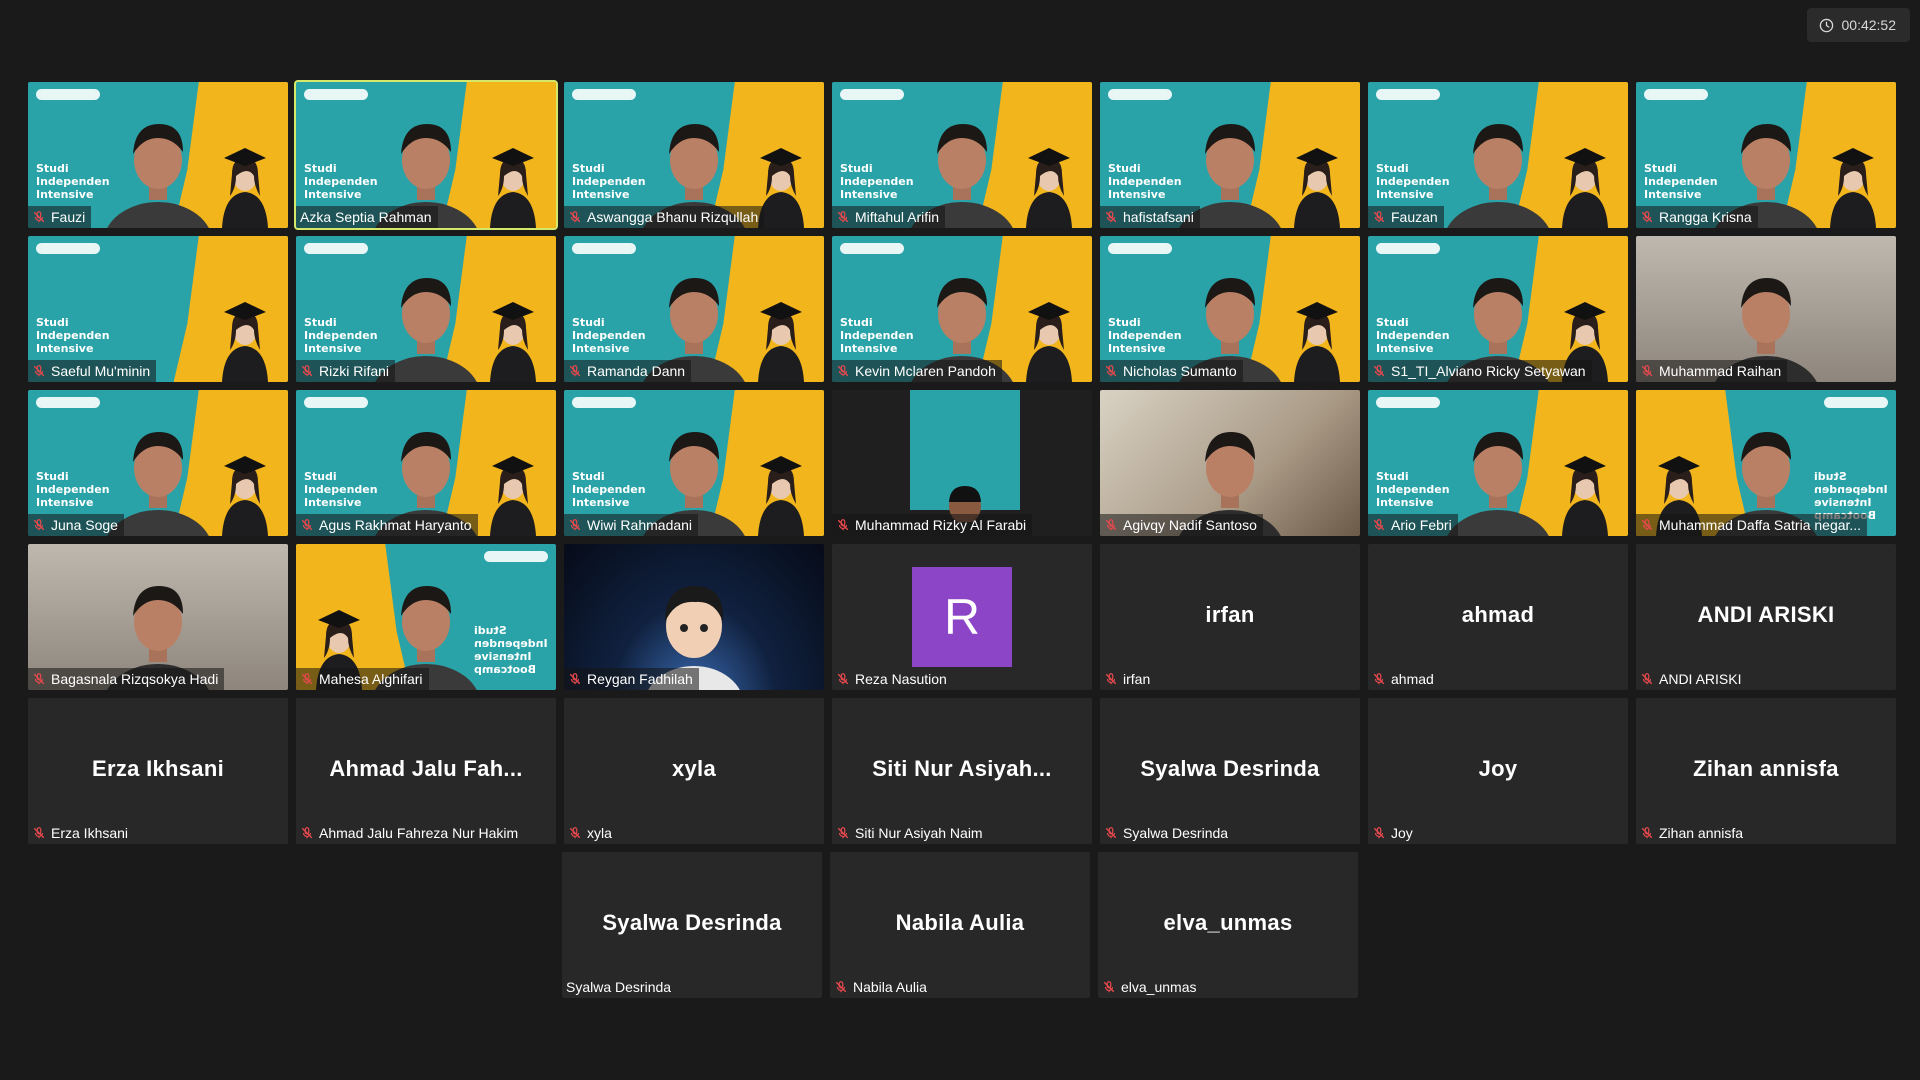  Describe the element at coordinates (1414, 217) in the screenshot. I see `participant-name: Fauzan` at that location.